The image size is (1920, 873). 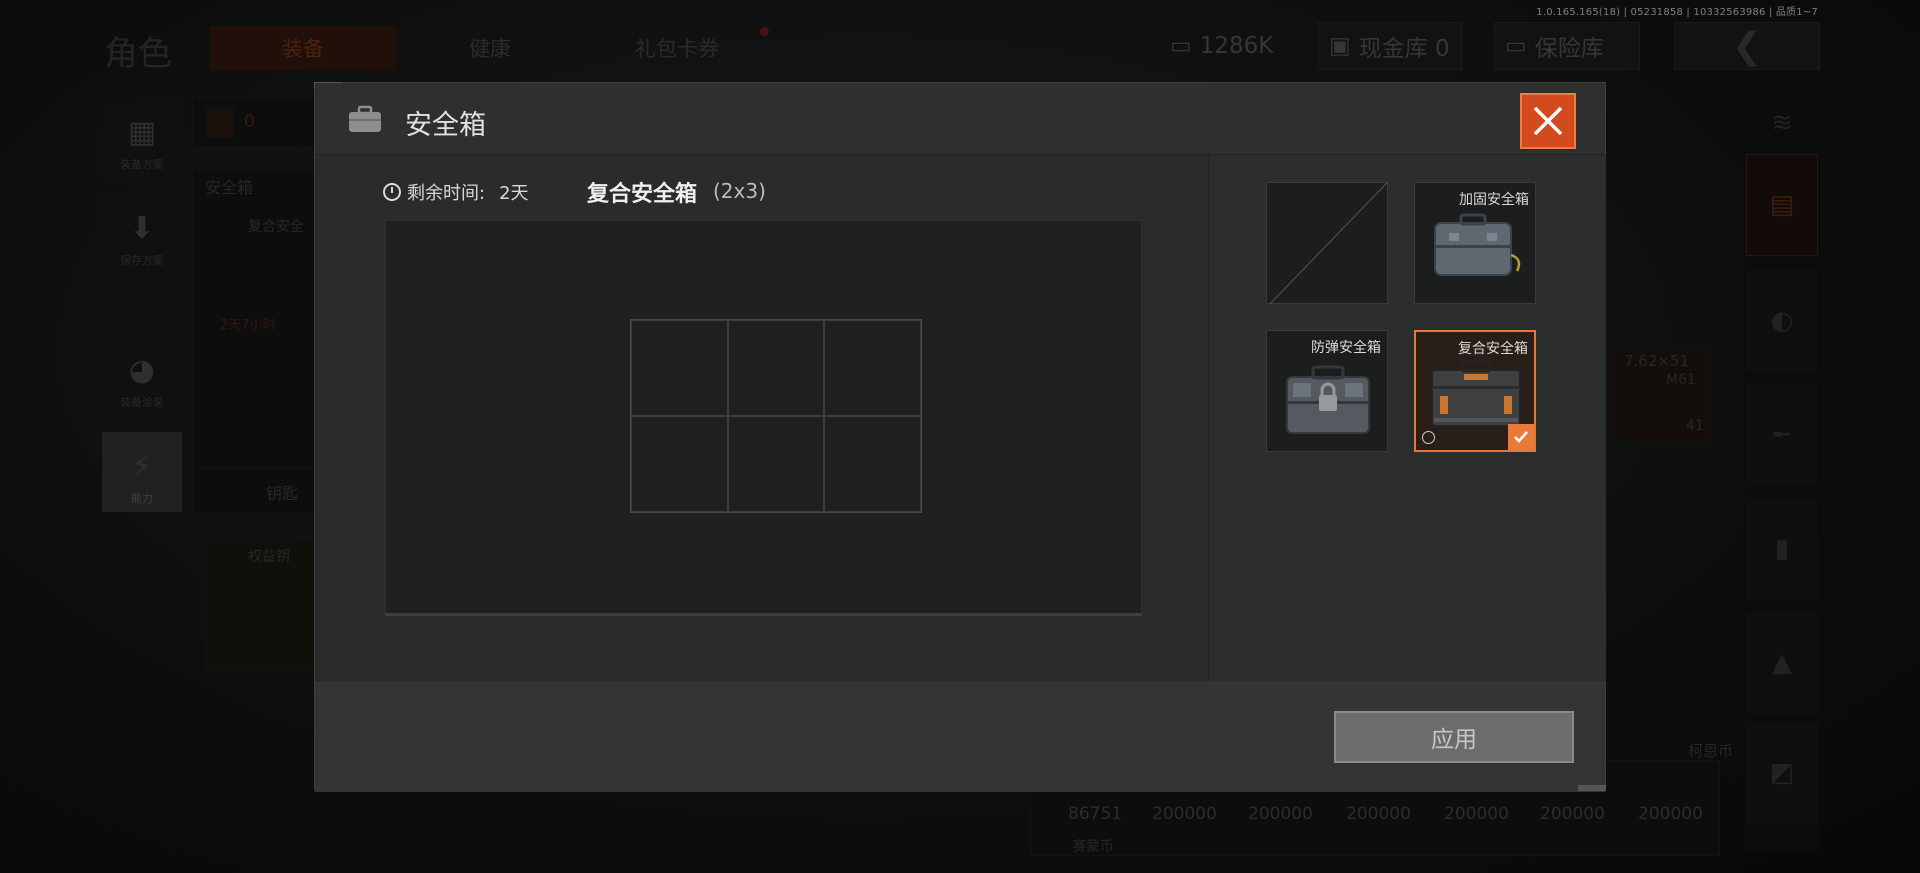 I want to click on bulletproof-case-icon, so click(x=1328, y=399).